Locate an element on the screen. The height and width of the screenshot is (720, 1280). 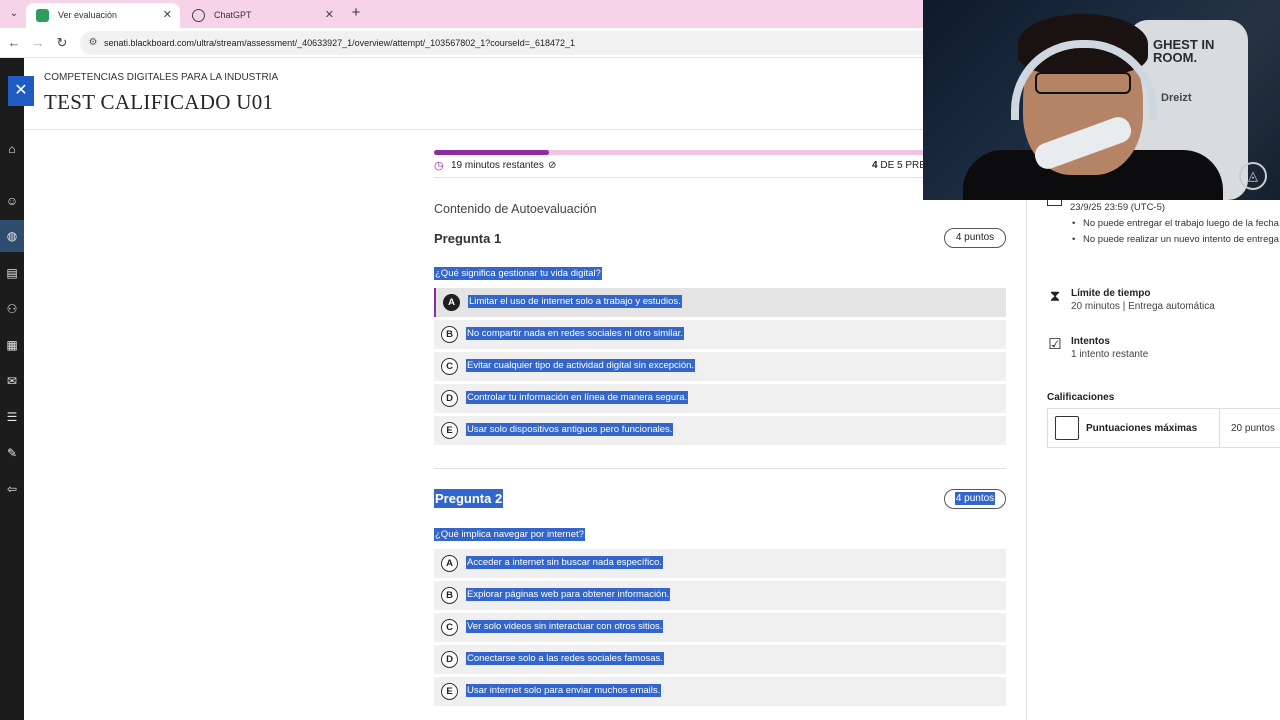
logout-icon: ⇦ is located at coordinates (12, 489).